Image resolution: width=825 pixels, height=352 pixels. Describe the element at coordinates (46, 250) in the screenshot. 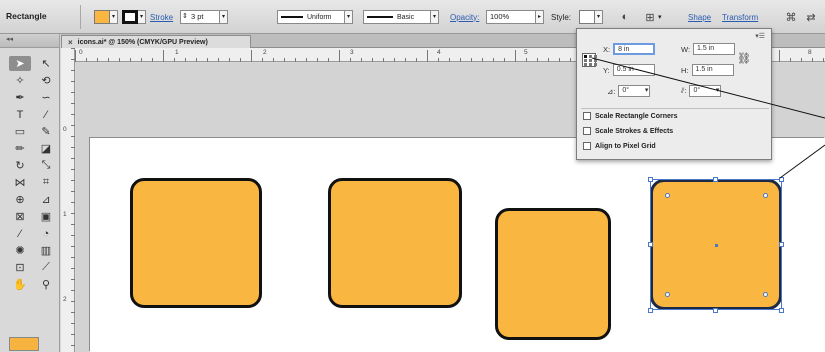

I see `column-graph-tool-icon: ▥` at that location.